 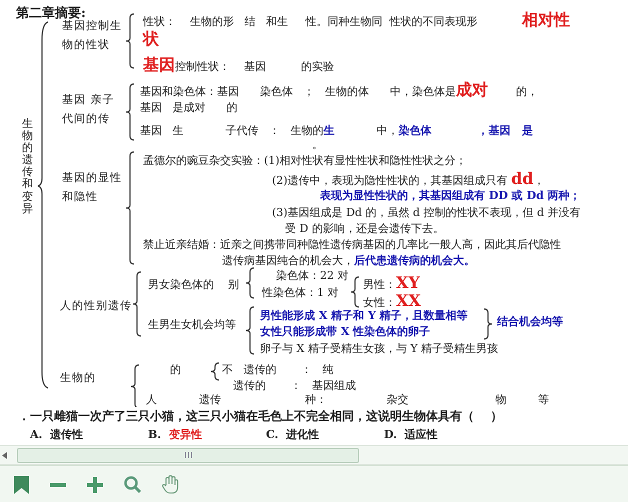 I want to click on outline-text: 生男生女机会均等, so click(x=192, y=325).